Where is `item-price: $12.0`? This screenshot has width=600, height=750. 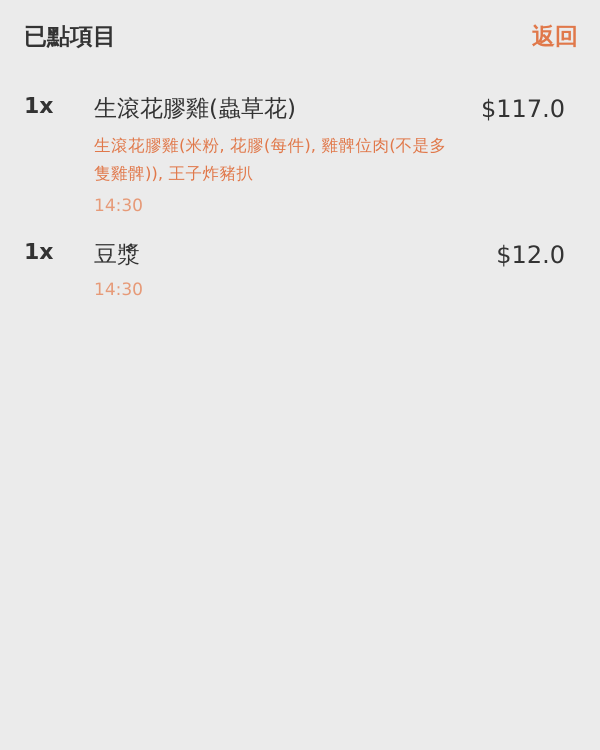
item-price: $12.0 is located at coordinates (530, 255).